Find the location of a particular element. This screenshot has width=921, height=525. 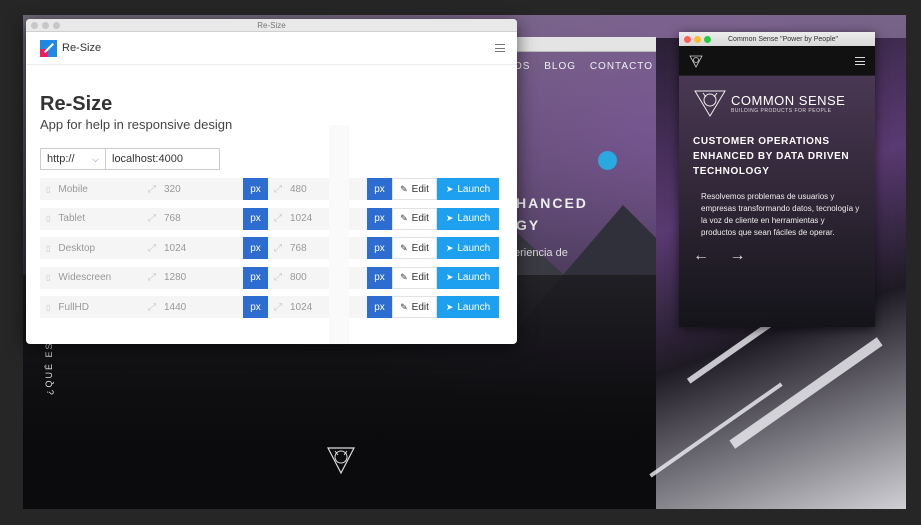

height-value: 800 is located at coordinates (298, 277).